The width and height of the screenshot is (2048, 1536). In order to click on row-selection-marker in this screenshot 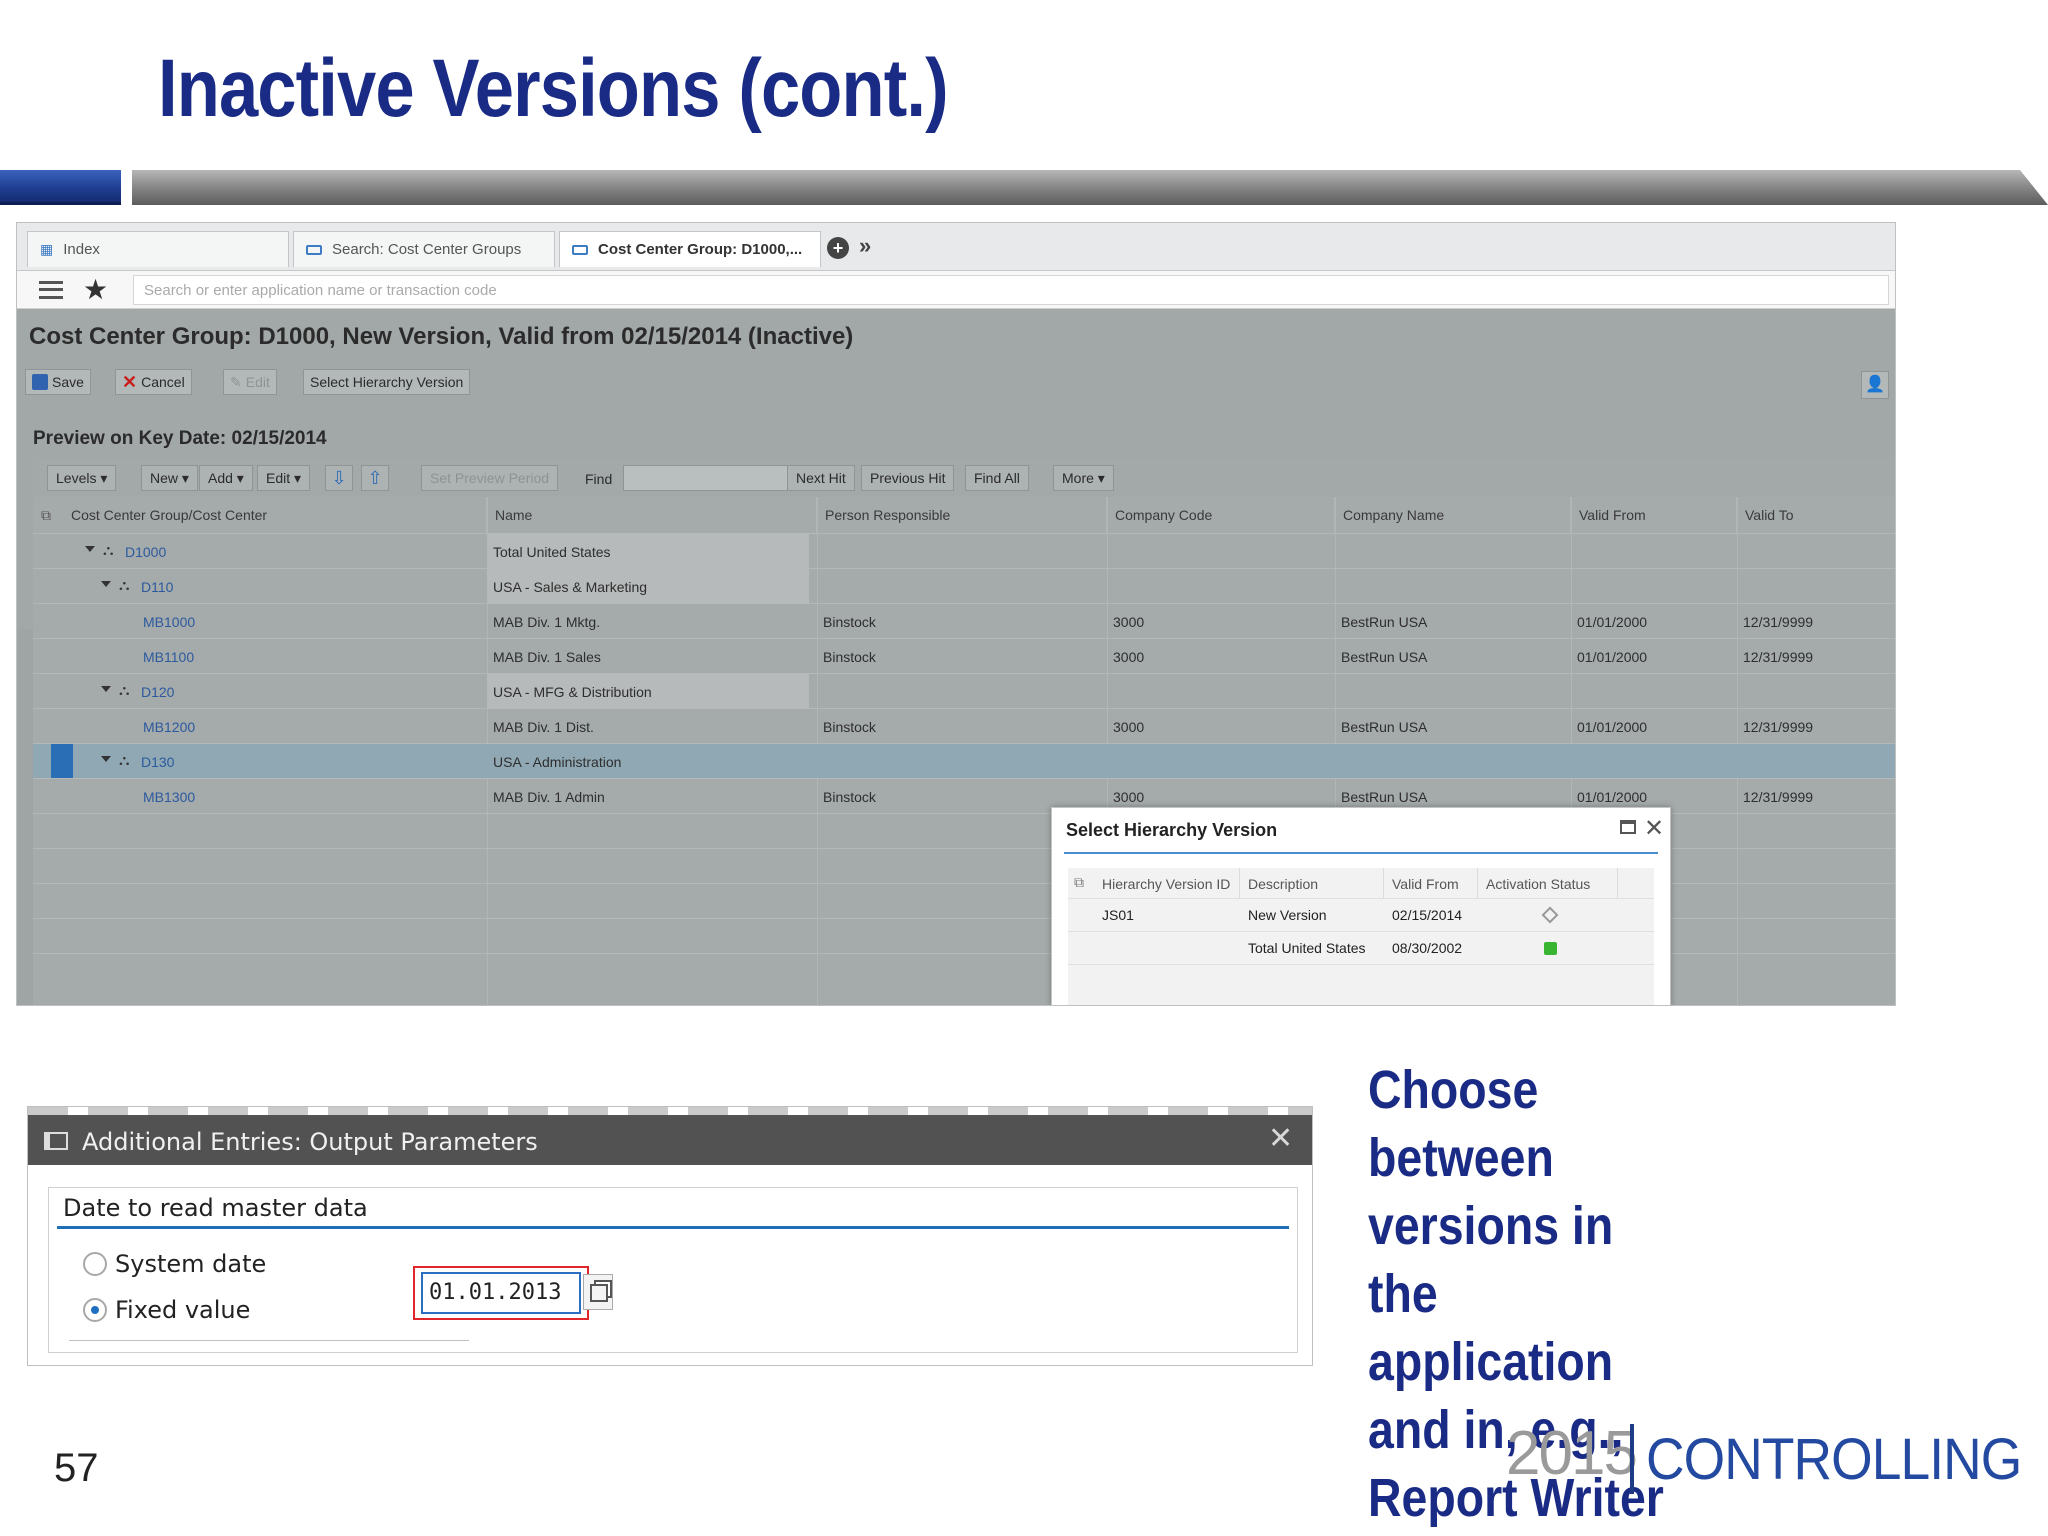, I will do `click(62, 761)`.